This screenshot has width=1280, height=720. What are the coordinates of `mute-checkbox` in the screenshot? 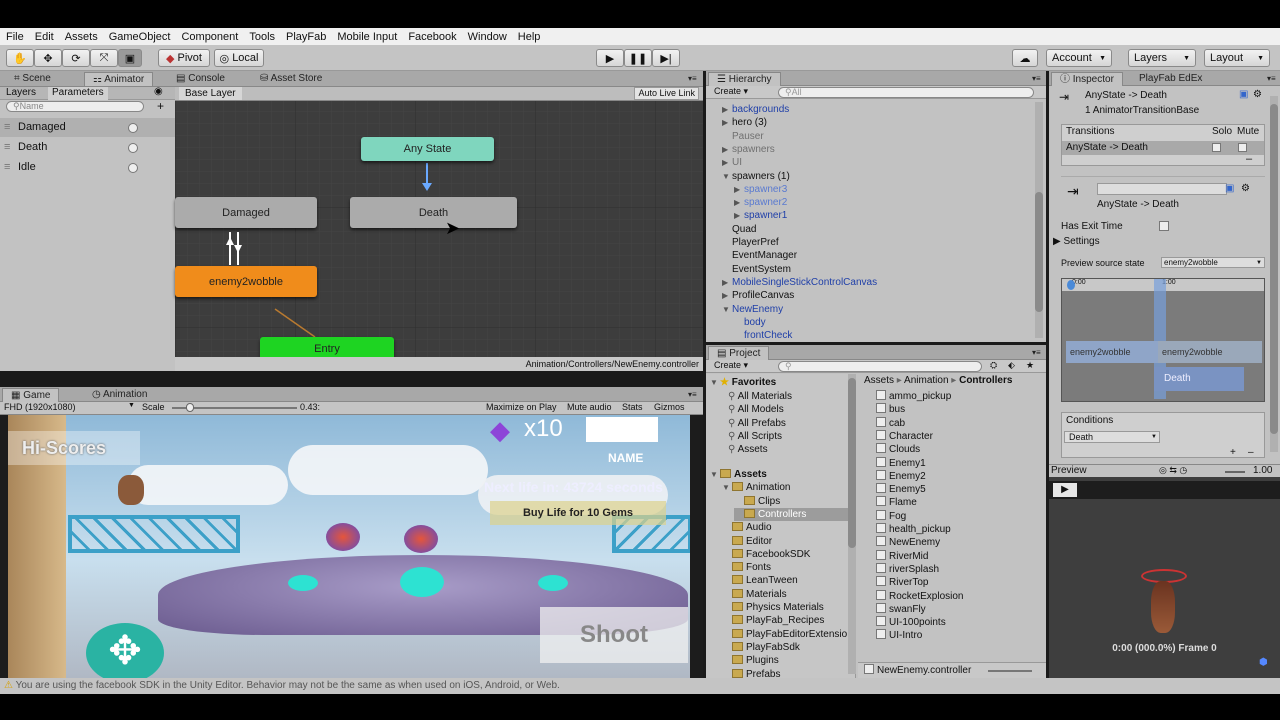 It's located at (1242, 147).